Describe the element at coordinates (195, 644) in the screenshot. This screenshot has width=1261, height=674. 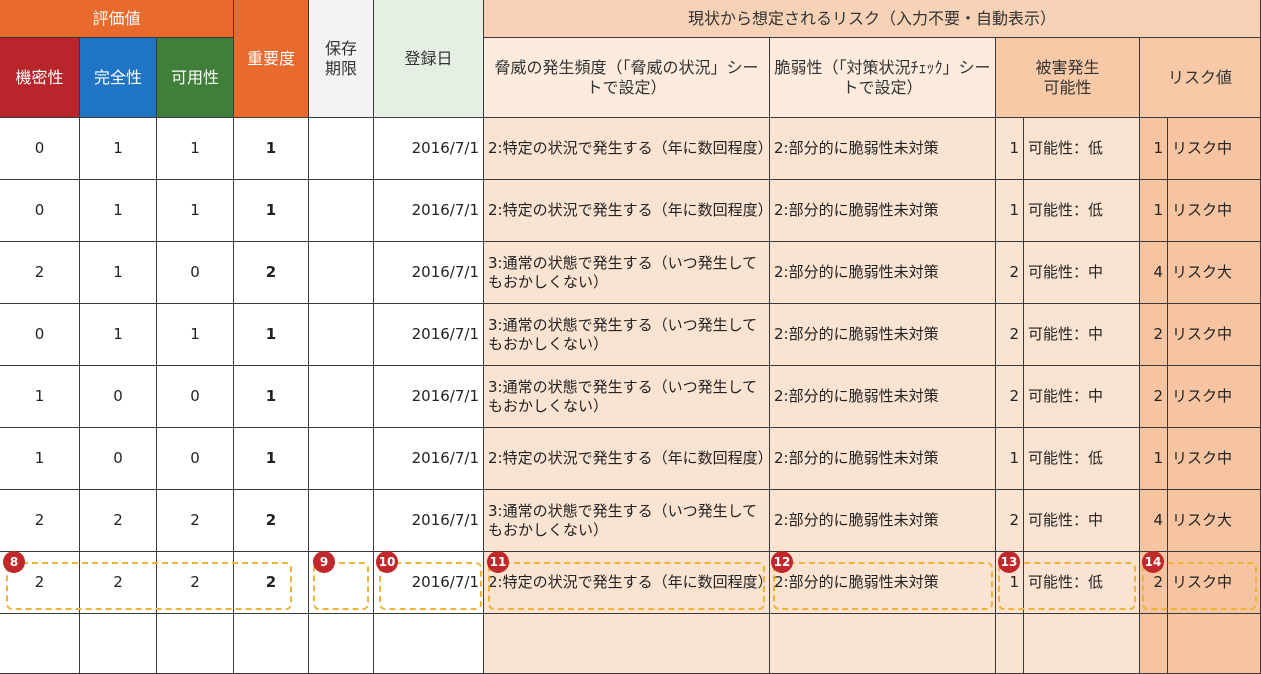
I see `availability-cell` at that location.